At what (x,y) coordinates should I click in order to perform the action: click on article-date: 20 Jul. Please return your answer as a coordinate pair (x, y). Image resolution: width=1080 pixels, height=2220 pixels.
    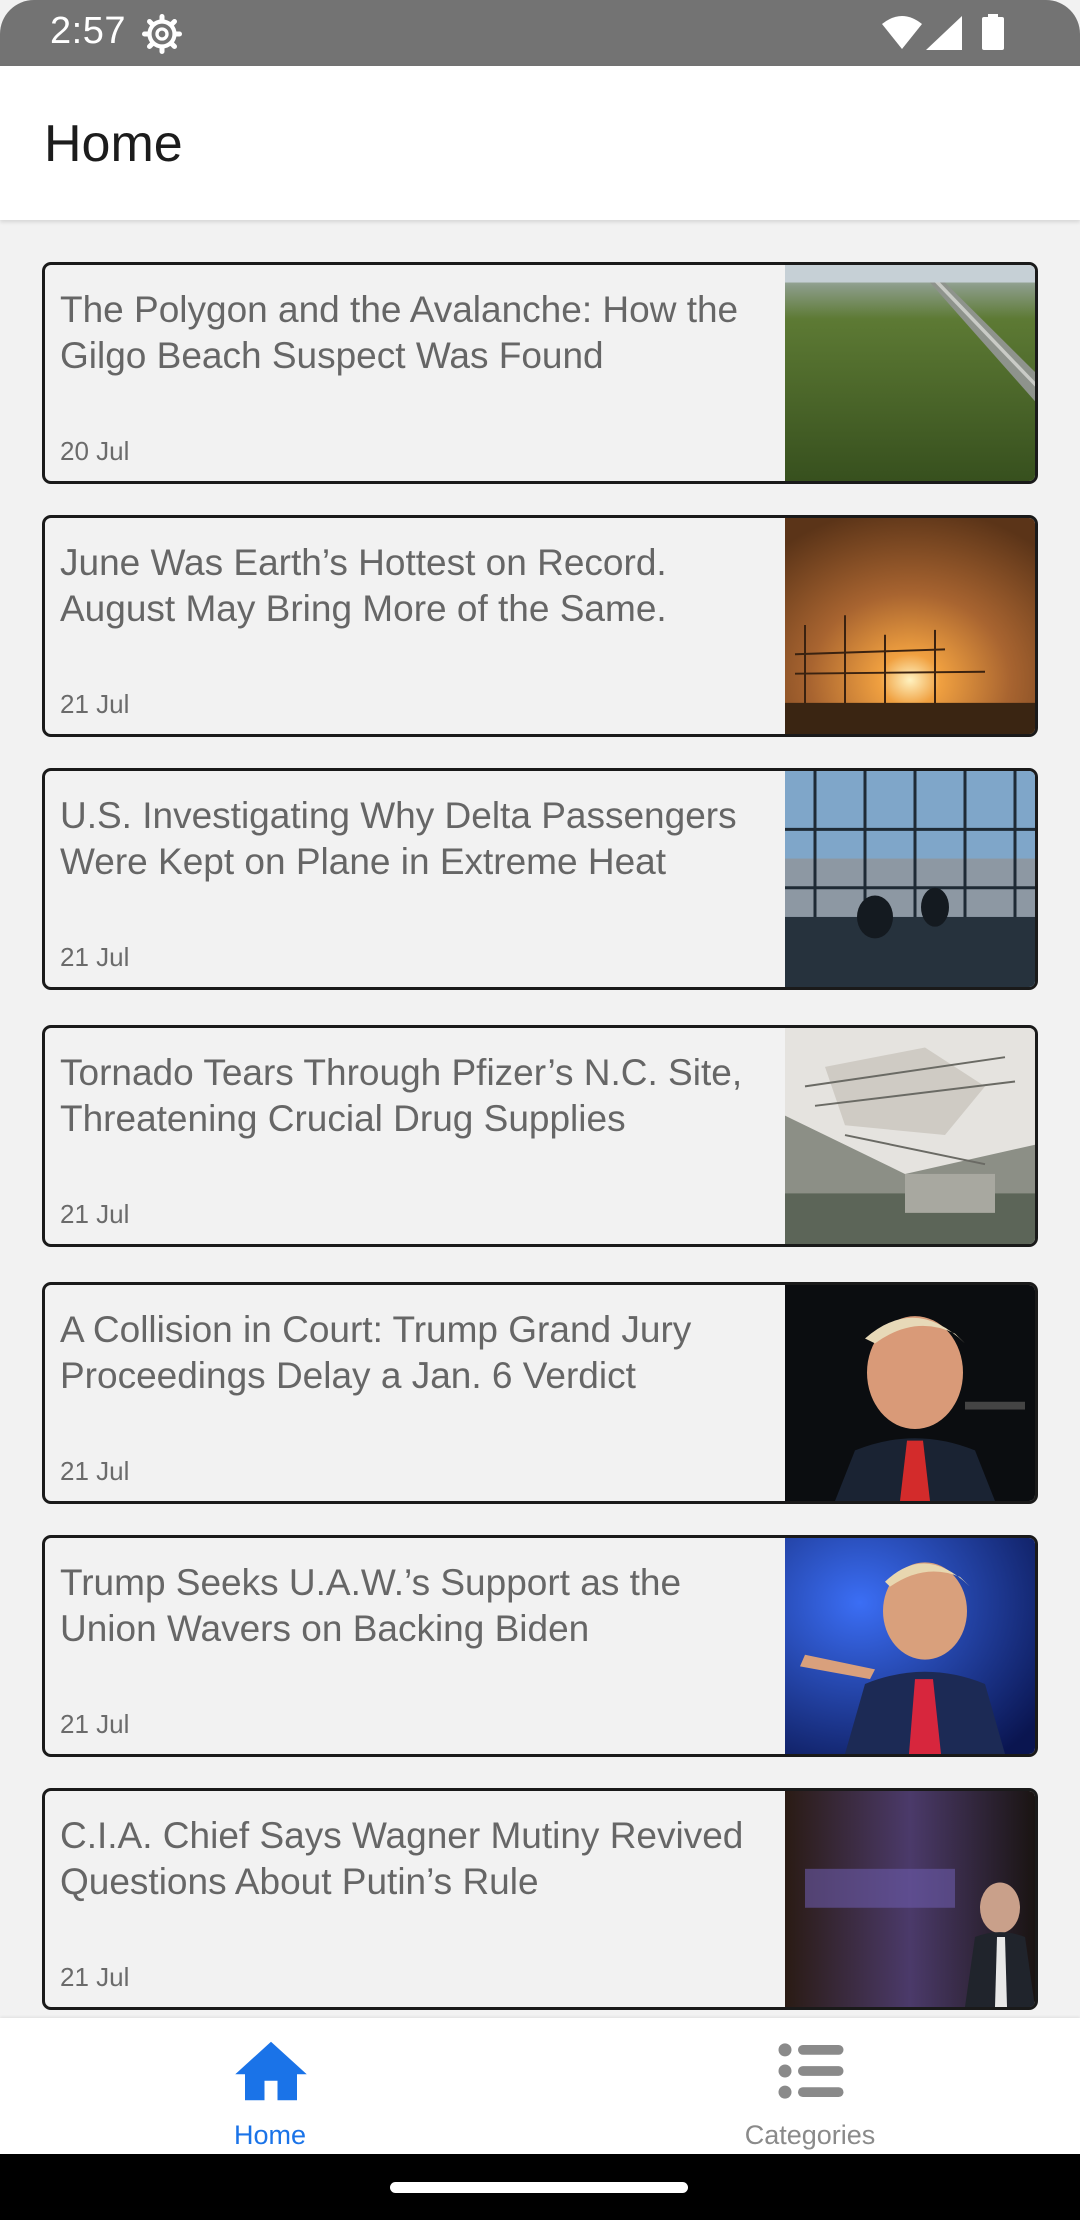
    Looking at the image, I should click on (95, 451).